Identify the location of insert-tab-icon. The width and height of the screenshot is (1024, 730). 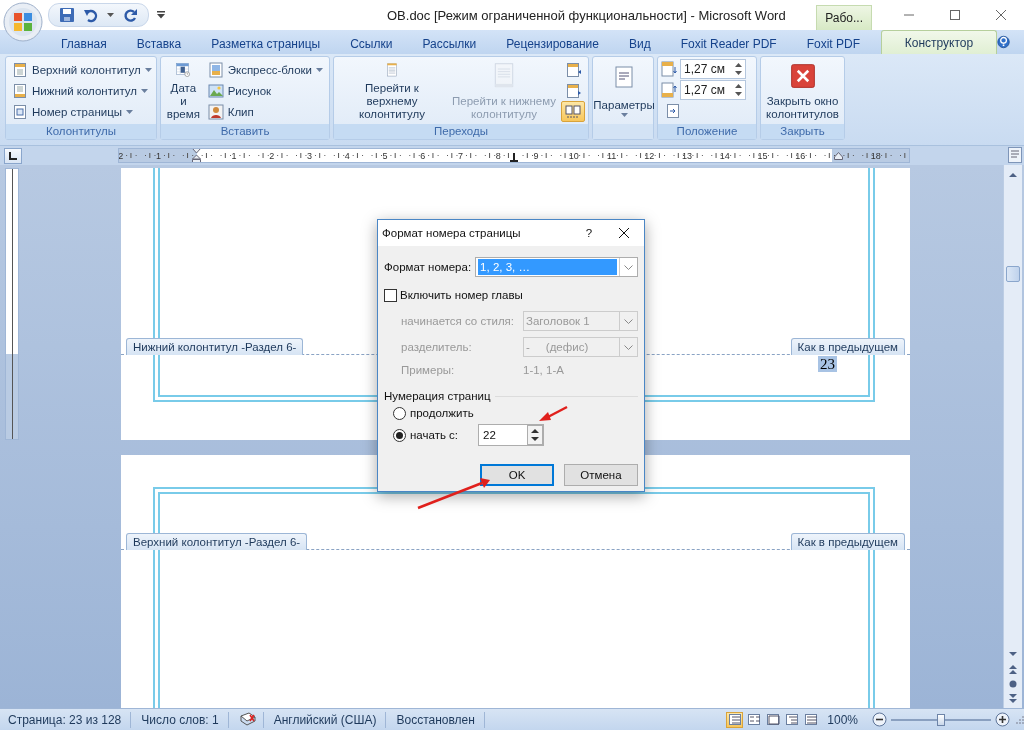
(673, 111).